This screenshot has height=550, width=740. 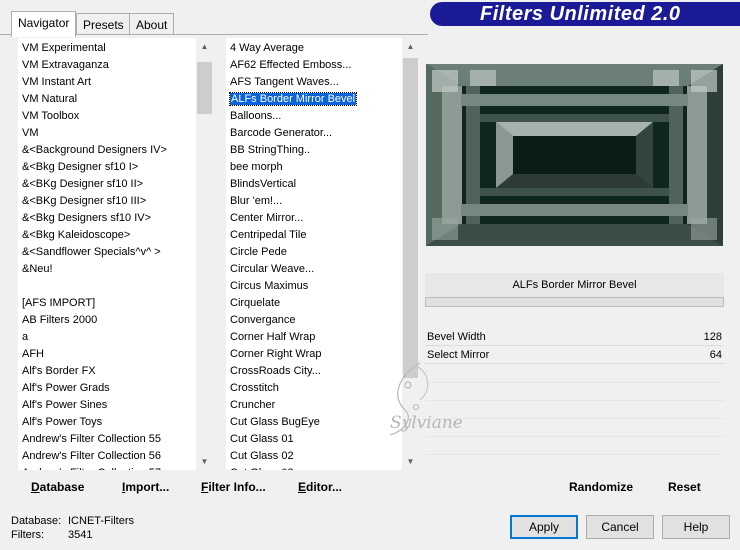 I want to click on param-bevel-width: Bevel Width 128, so click(x=574, y=337).